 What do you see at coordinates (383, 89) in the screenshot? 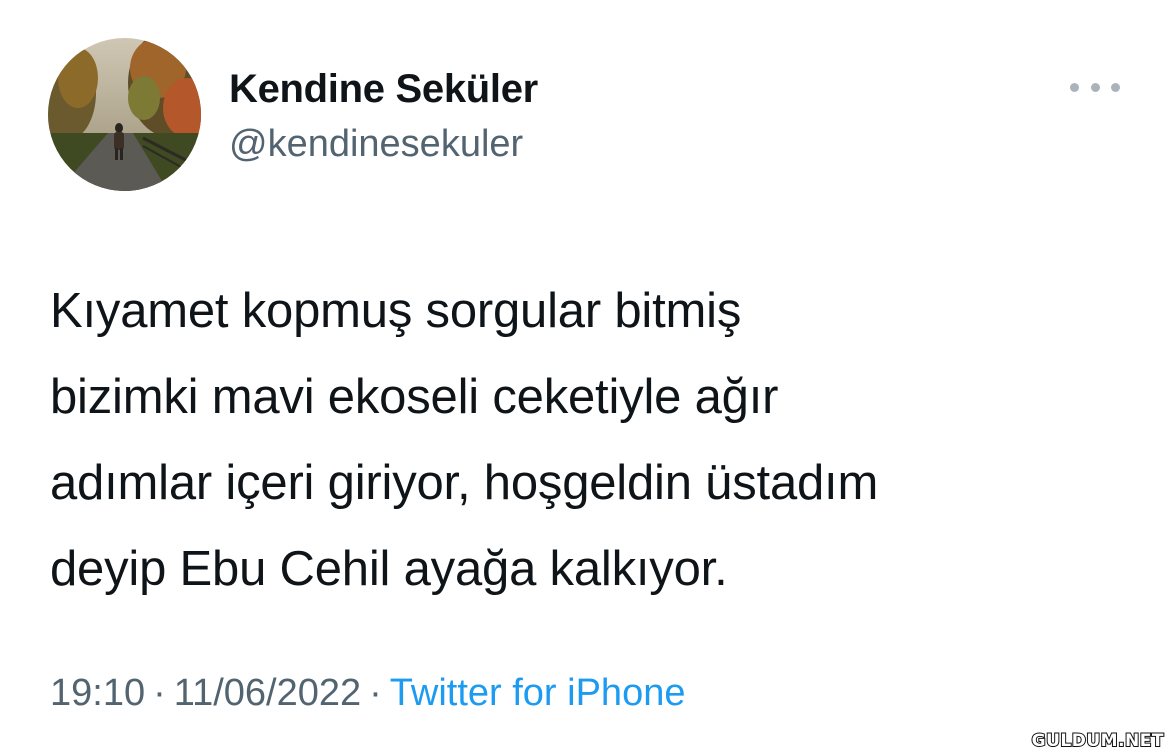
I see `author-display-name: Kendine Seküler` at bounding box center [383, 89].